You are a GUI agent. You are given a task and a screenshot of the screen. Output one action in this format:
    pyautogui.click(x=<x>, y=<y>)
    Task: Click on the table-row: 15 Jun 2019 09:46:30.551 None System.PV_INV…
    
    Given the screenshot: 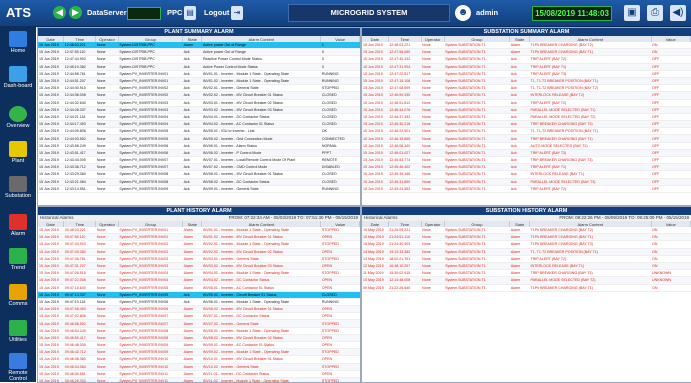 What is the action you would take?
    pyautogui.click(x=199, y=374)
    